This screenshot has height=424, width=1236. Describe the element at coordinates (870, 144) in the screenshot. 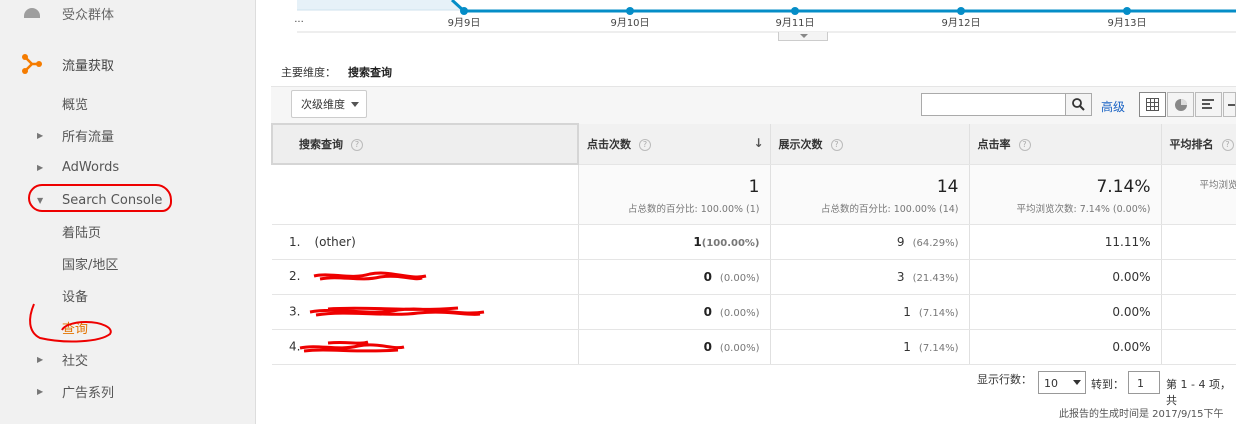

I see `column-header-impressions: 展示次数?` at that location.